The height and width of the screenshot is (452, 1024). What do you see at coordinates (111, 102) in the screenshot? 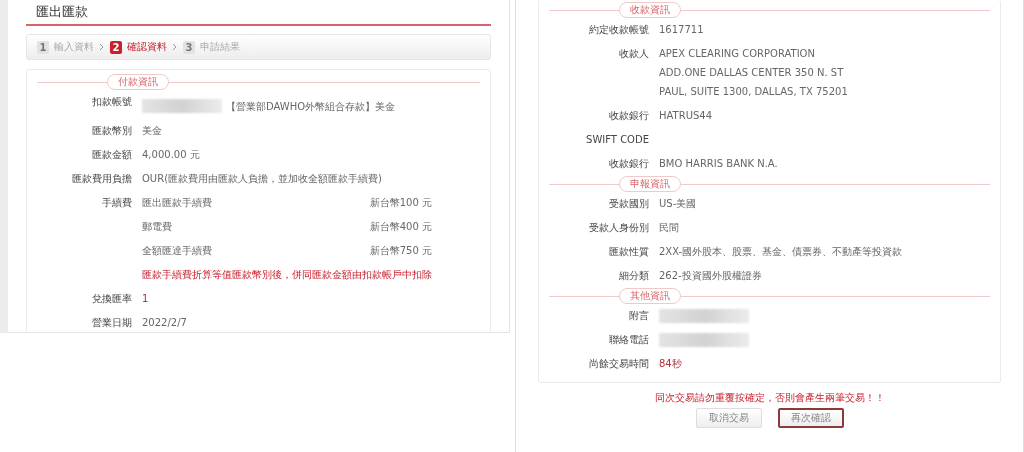
I see `field-label: 扣款帳號` at bounding box center [111, 102].